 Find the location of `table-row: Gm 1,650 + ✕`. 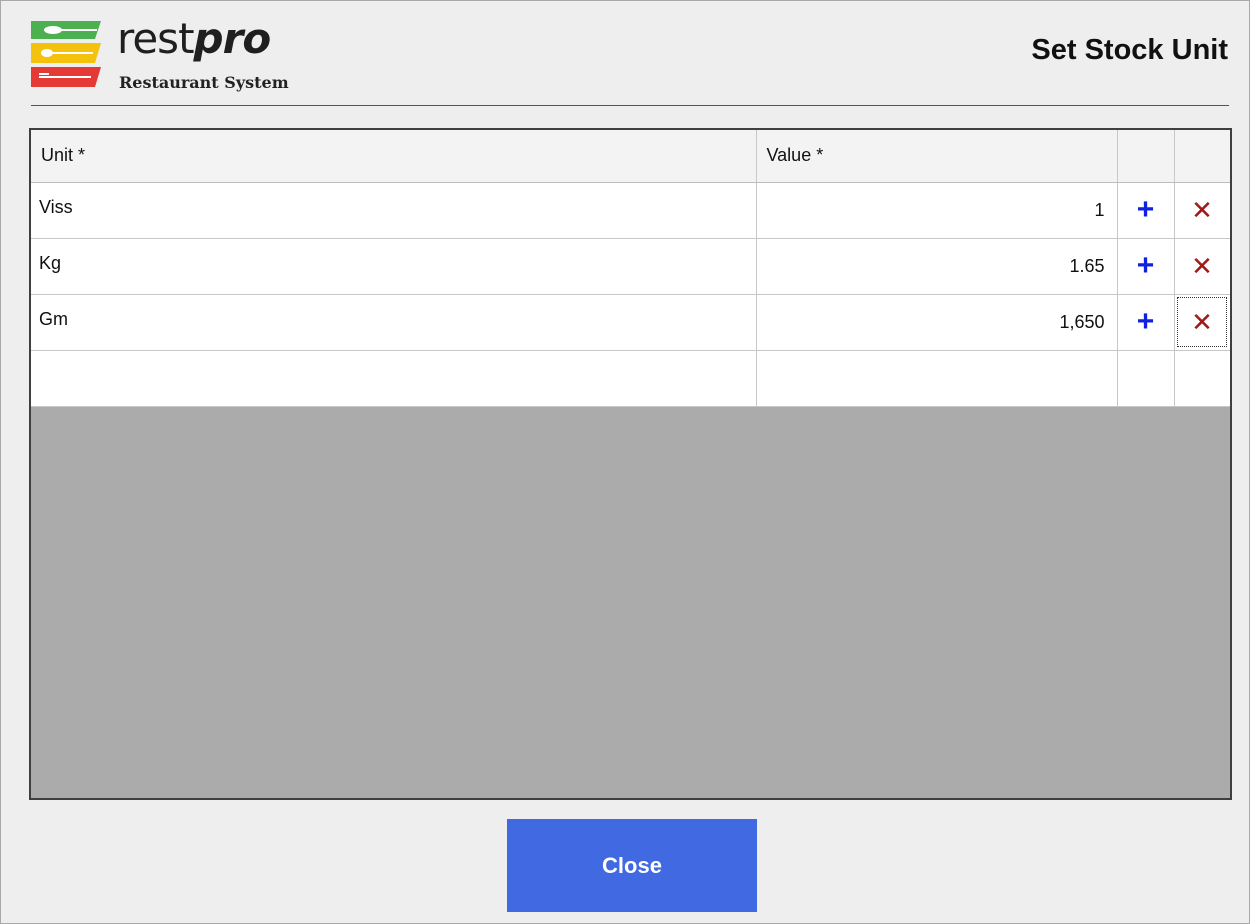

table-row: Gm 1,650 + ✕ is located at coordinates (630, 322).